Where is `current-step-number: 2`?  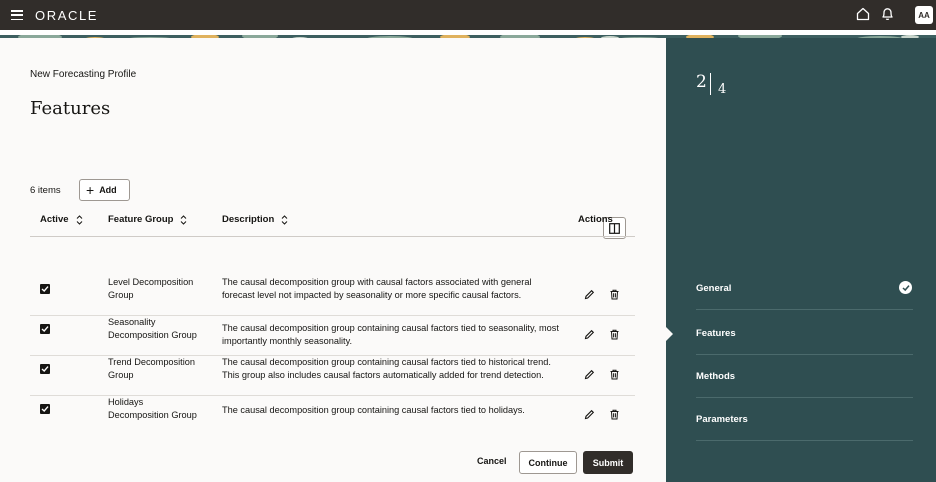 current-step-number: 2 is located at coordinates (701, 82).